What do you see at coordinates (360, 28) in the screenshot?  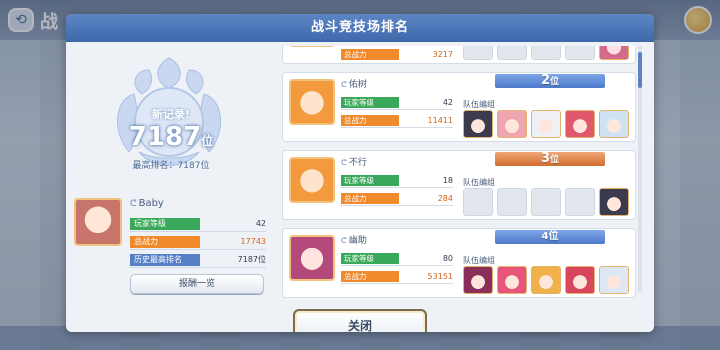 I see `dialog-title: 战斗竞技场排名` at bounding box center [360, 28].